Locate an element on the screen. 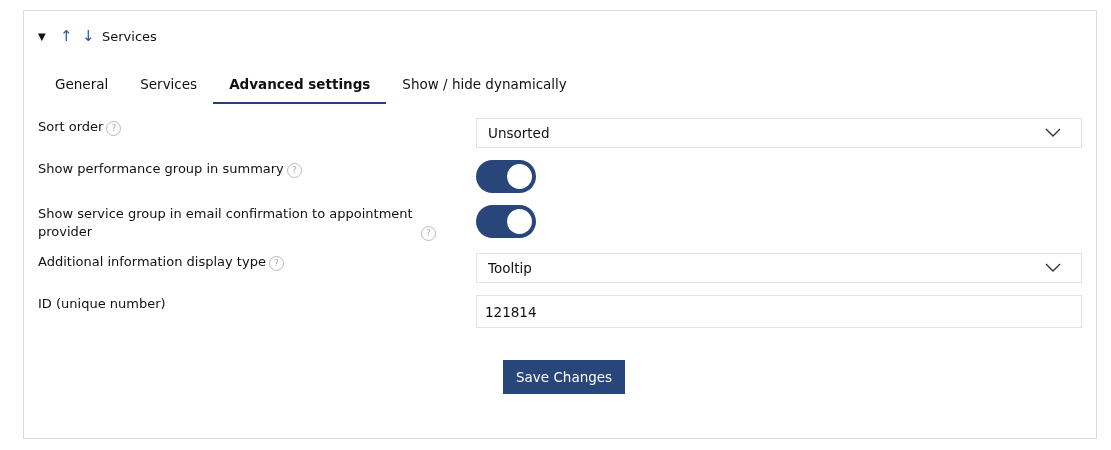  collapse-toggle: ▼ is located at coordinates (49, 36).